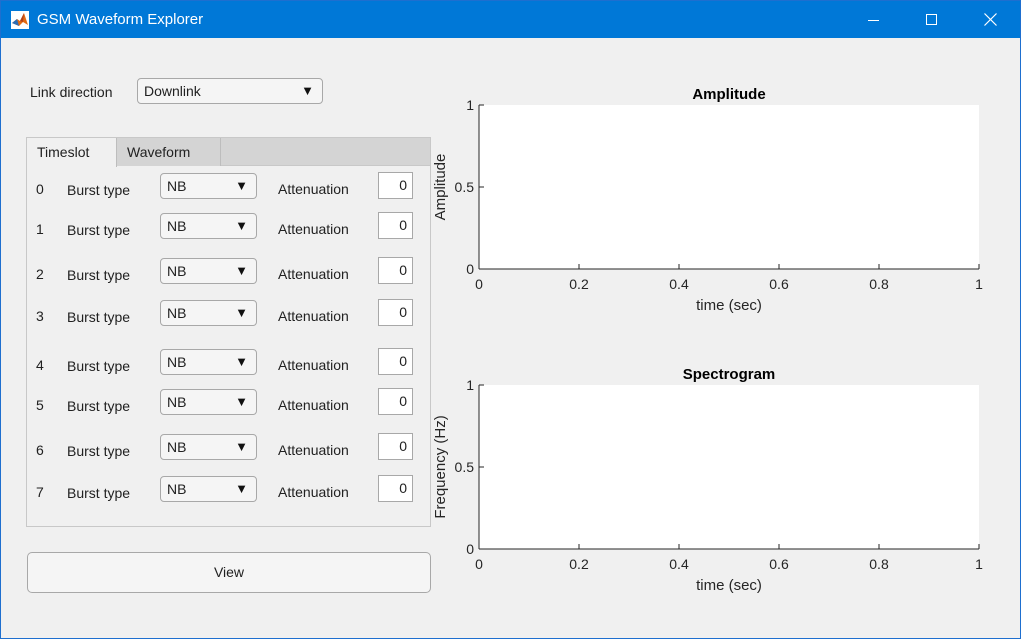 This screenshot has height=639, width=1021. What do you see at coordinates (72, 152) in the screenshot?
I see `tab-timeslot: Timeslot` at bounding box center [72, 152].